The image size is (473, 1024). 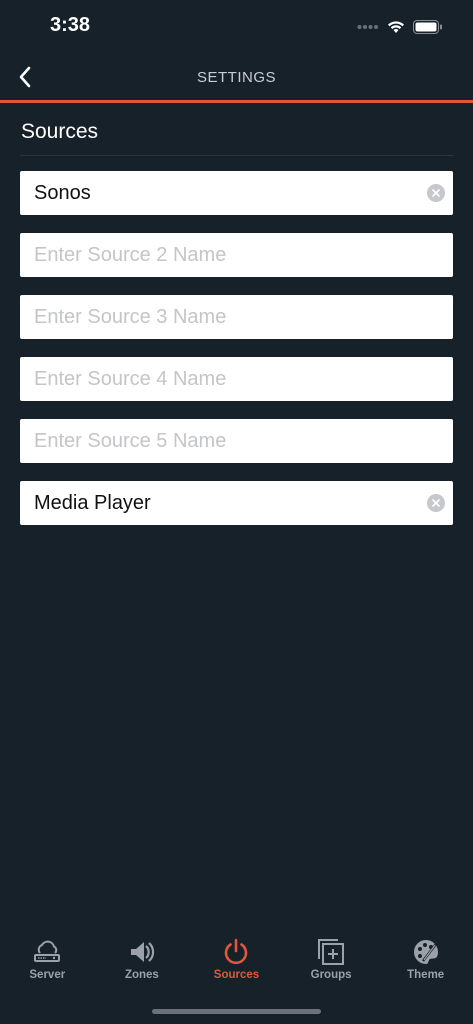 I want to click on source-3-input, so click(x=215, y=317).